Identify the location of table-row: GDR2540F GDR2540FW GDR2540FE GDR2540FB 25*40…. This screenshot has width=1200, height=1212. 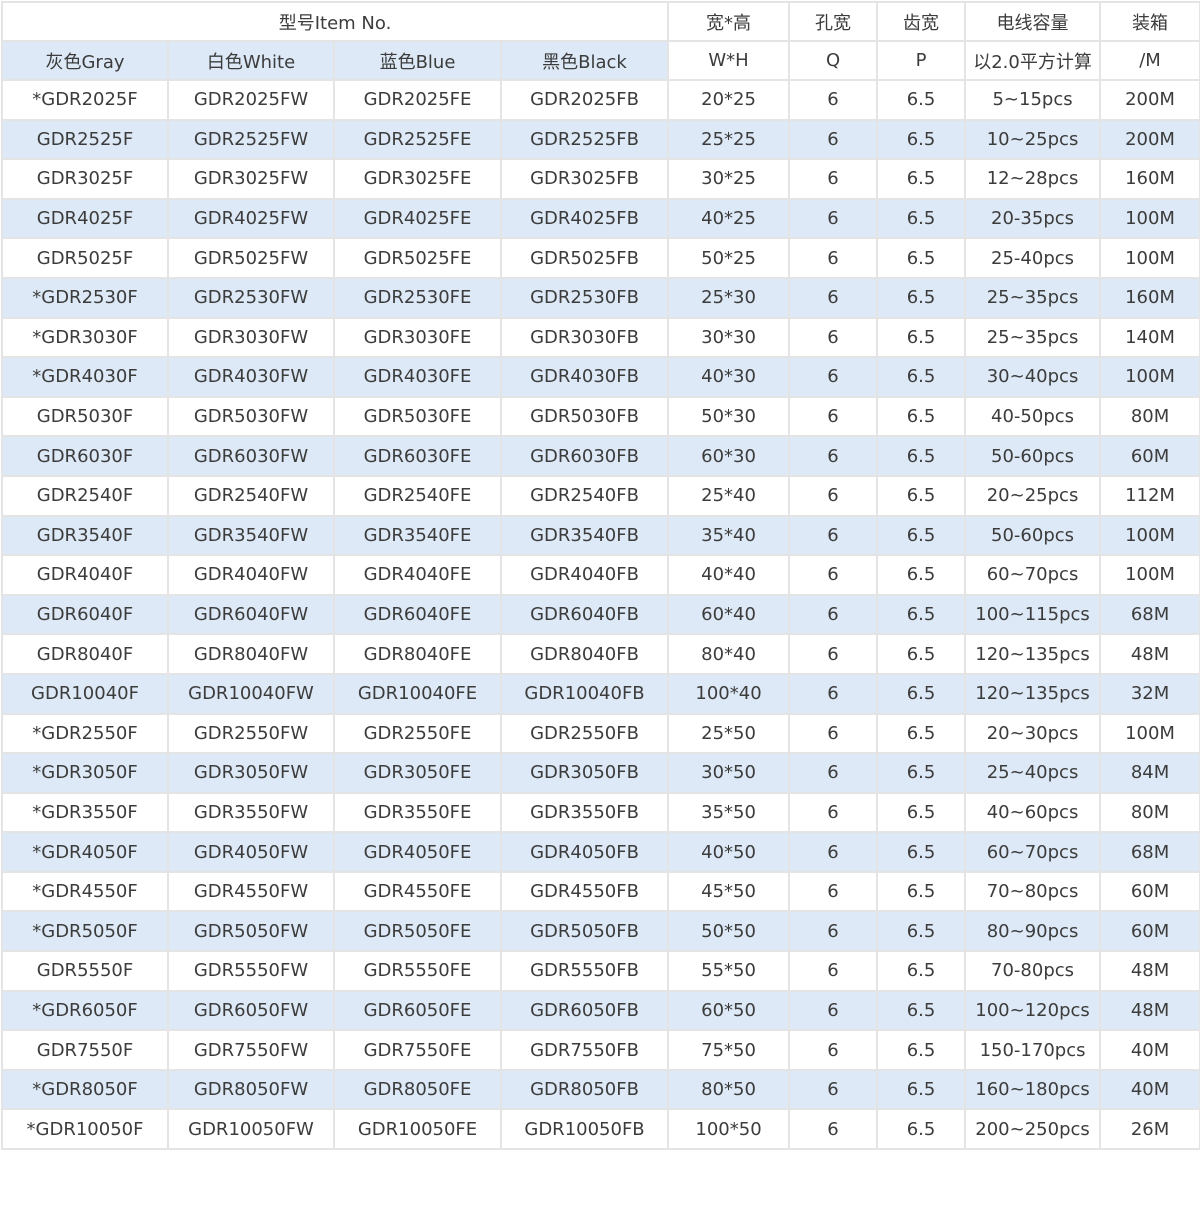
(600, 495).